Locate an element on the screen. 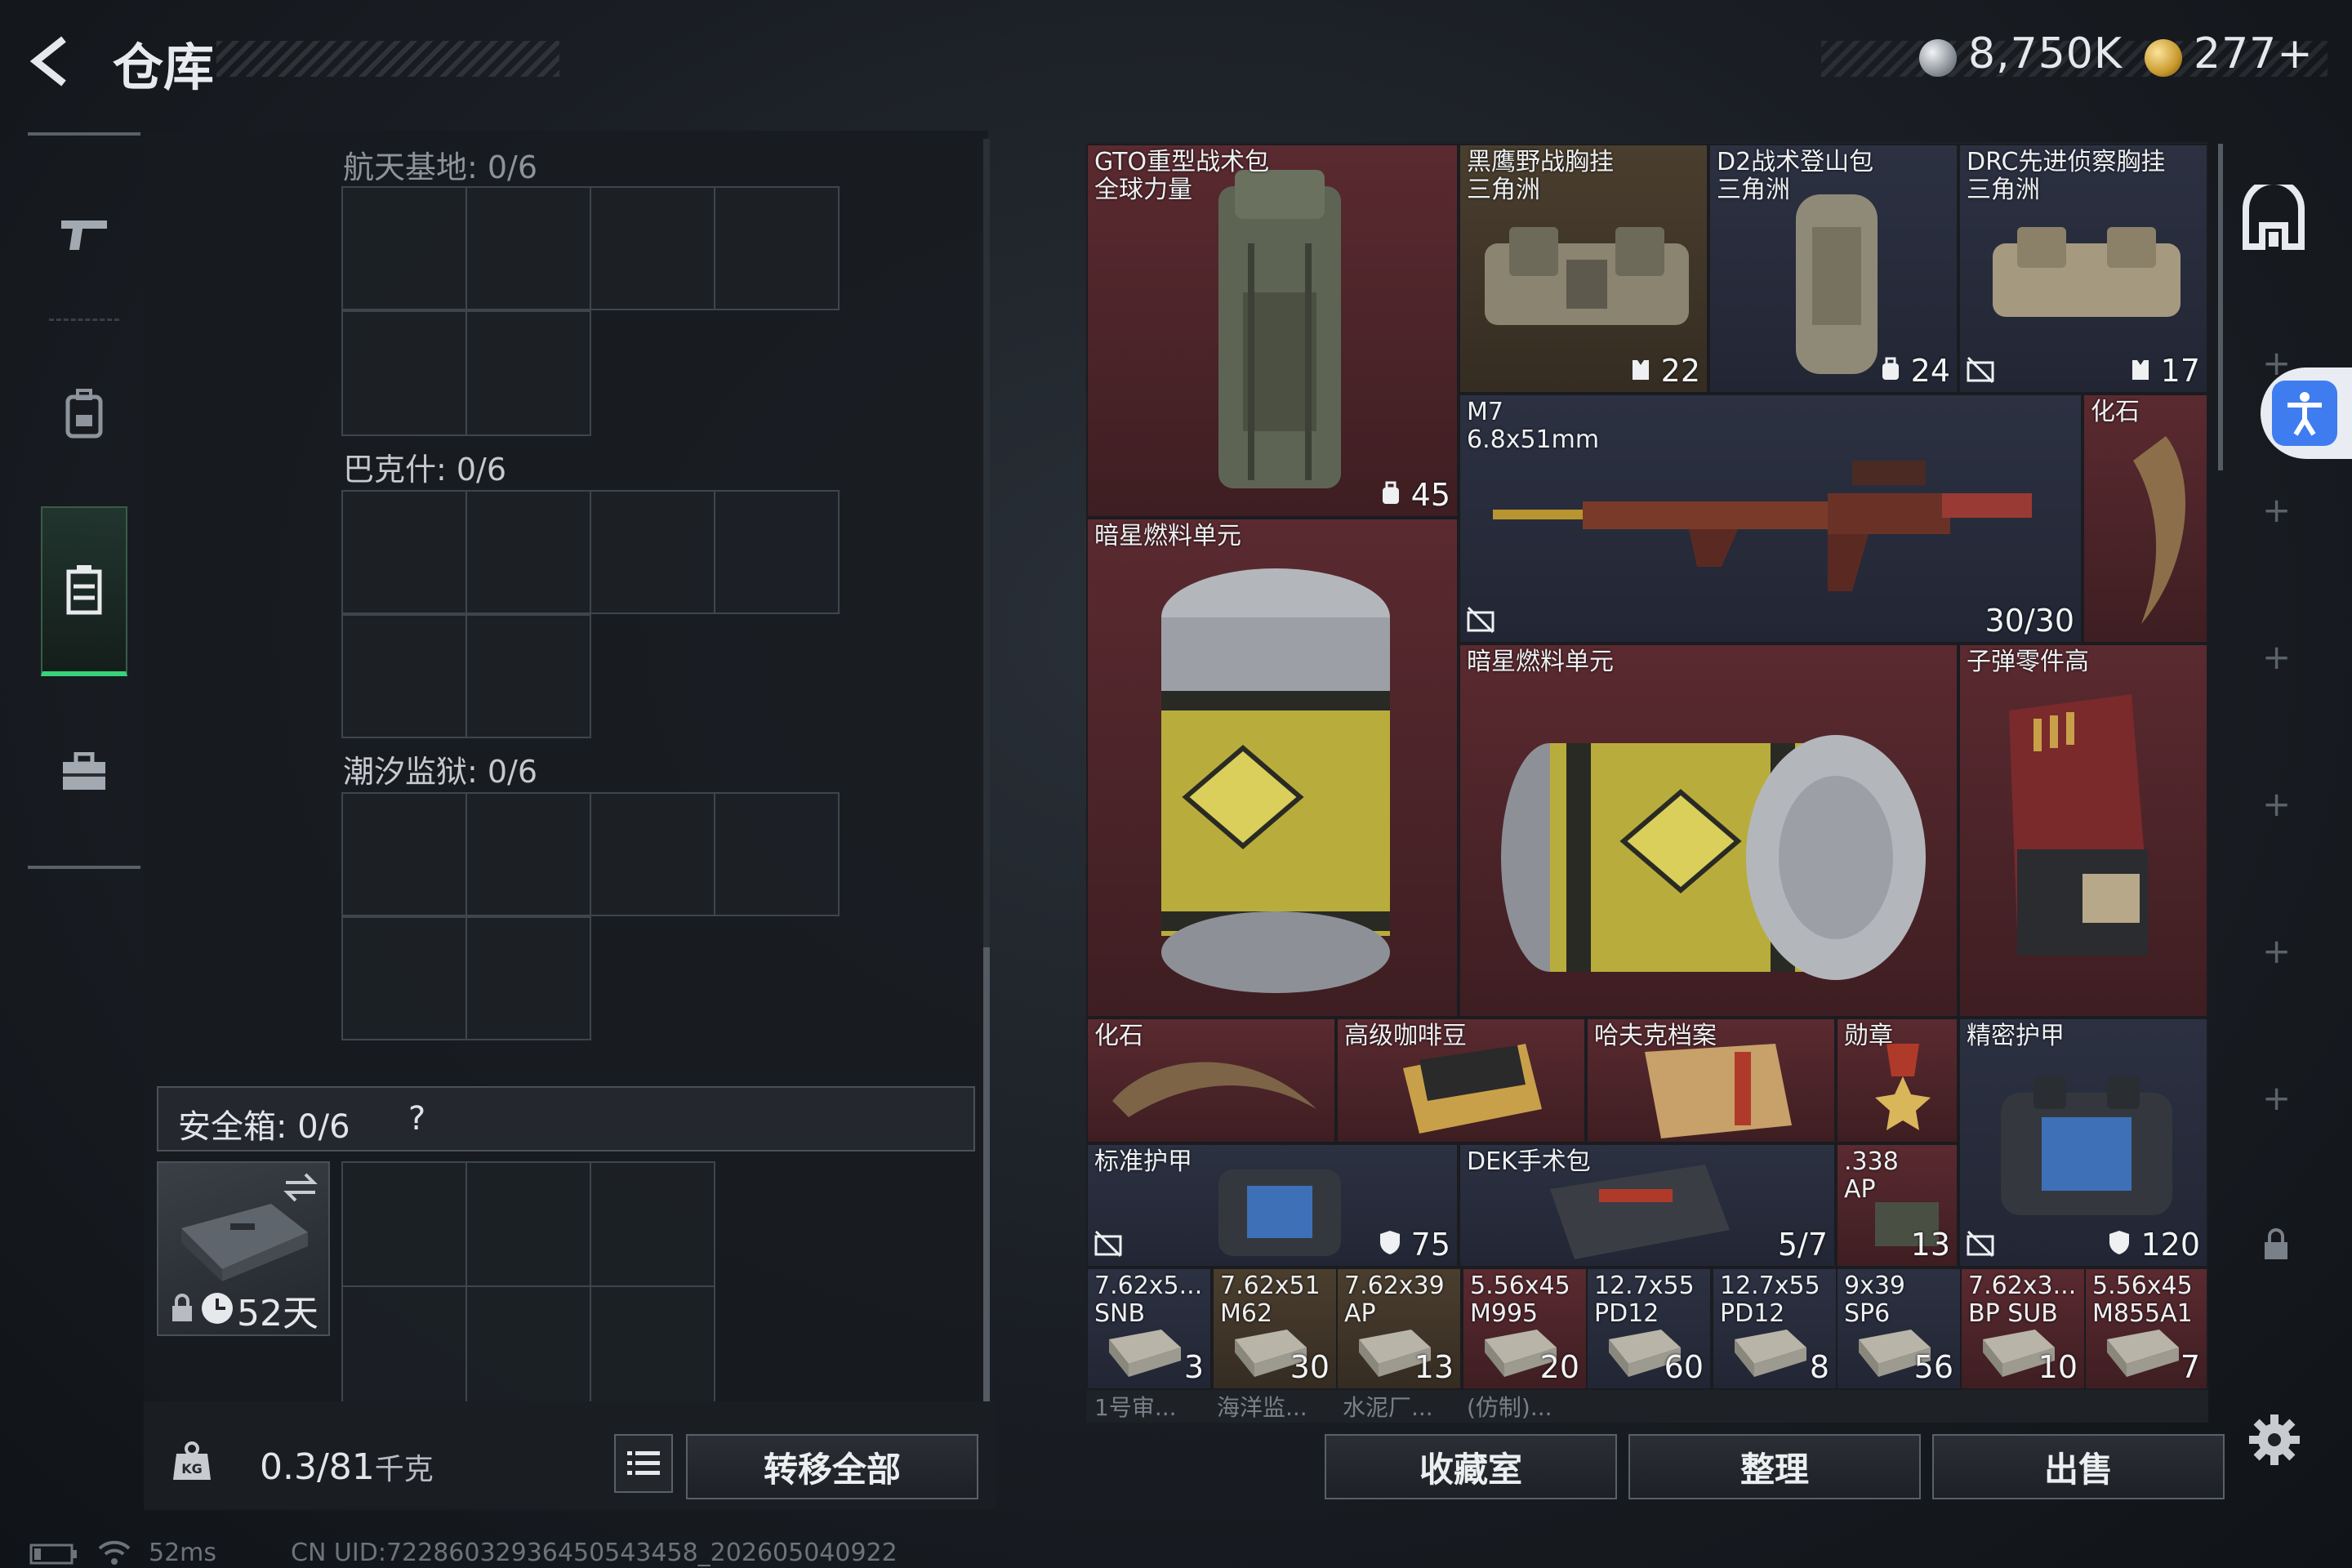 The width and height of the screenshot is (2352, 1568). left-scrollbar-thumb is located at coordinates (986, 1180).